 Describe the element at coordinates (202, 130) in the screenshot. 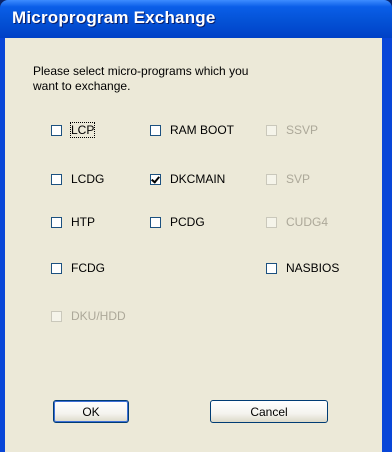

I see `checkbox-ram-boot-label: RAM BOOT` at that location.